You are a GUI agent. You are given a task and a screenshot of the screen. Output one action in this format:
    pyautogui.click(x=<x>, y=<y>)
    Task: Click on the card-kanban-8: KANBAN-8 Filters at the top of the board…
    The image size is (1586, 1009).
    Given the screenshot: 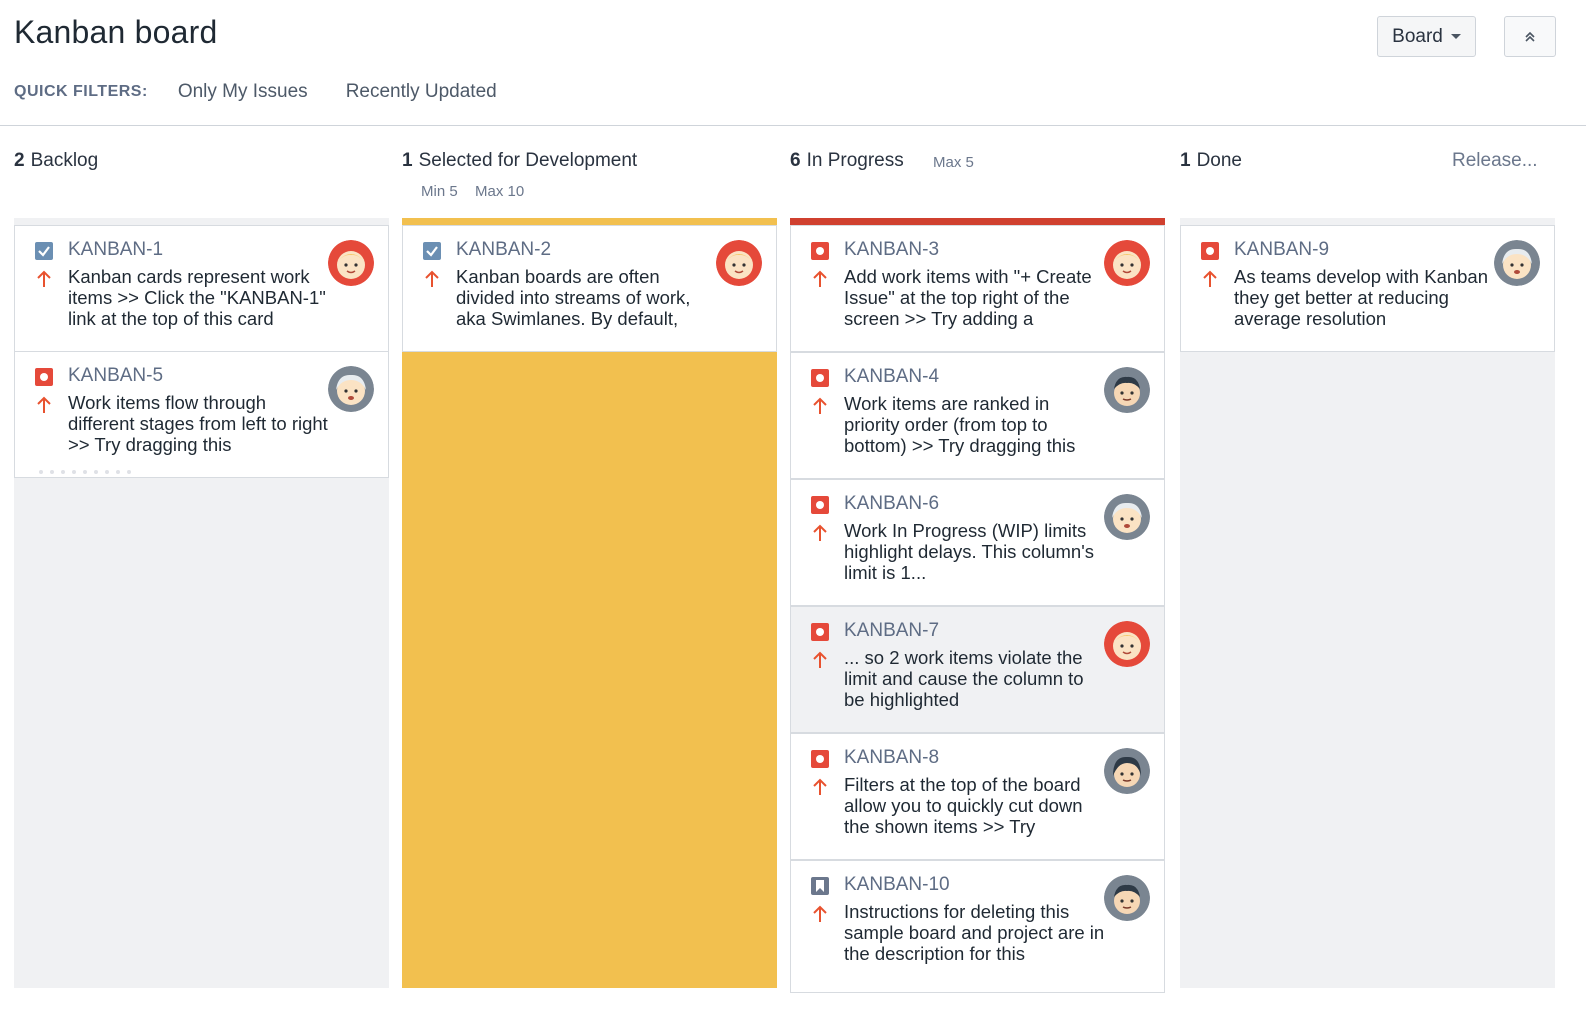 What is the action you would take?
    pyautogui.click(x=977, y=796)
    